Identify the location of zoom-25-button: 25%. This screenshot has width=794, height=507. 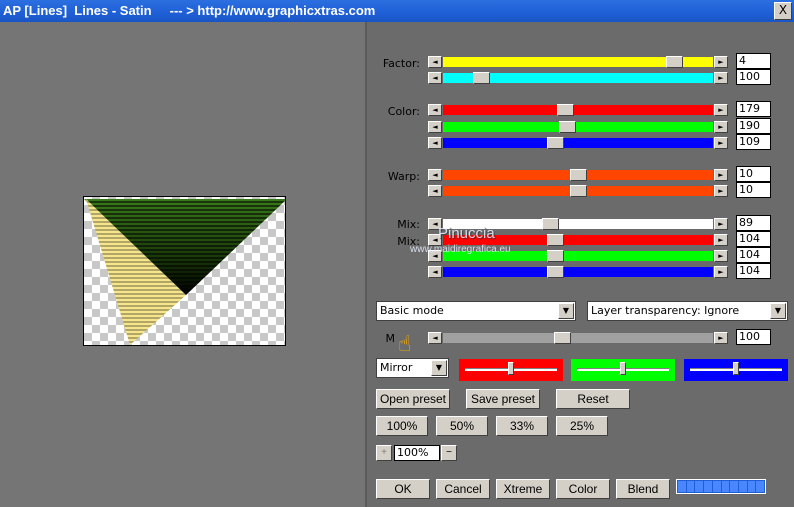
(582, 426).